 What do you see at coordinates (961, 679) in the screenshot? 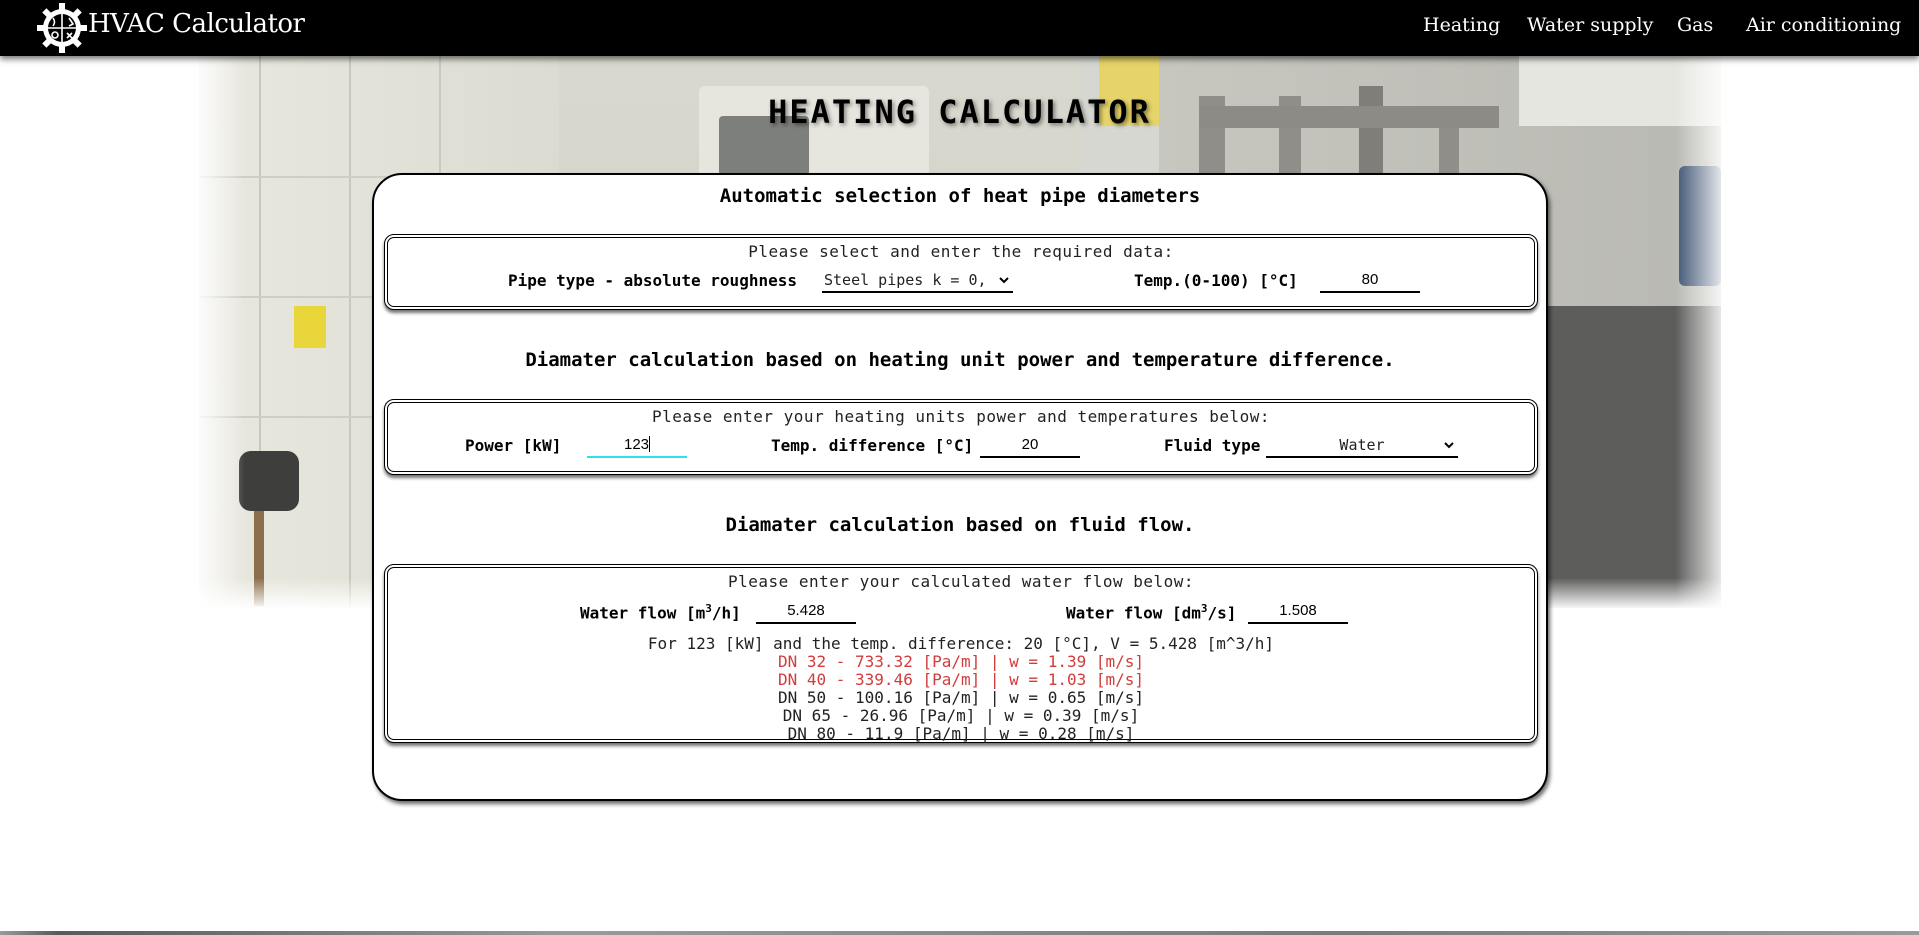
I see `result-row-dn40: DN 40 - 339.46 [Pa/m] | w = 1.03 [m/s]` at bounding box center [961, 679].